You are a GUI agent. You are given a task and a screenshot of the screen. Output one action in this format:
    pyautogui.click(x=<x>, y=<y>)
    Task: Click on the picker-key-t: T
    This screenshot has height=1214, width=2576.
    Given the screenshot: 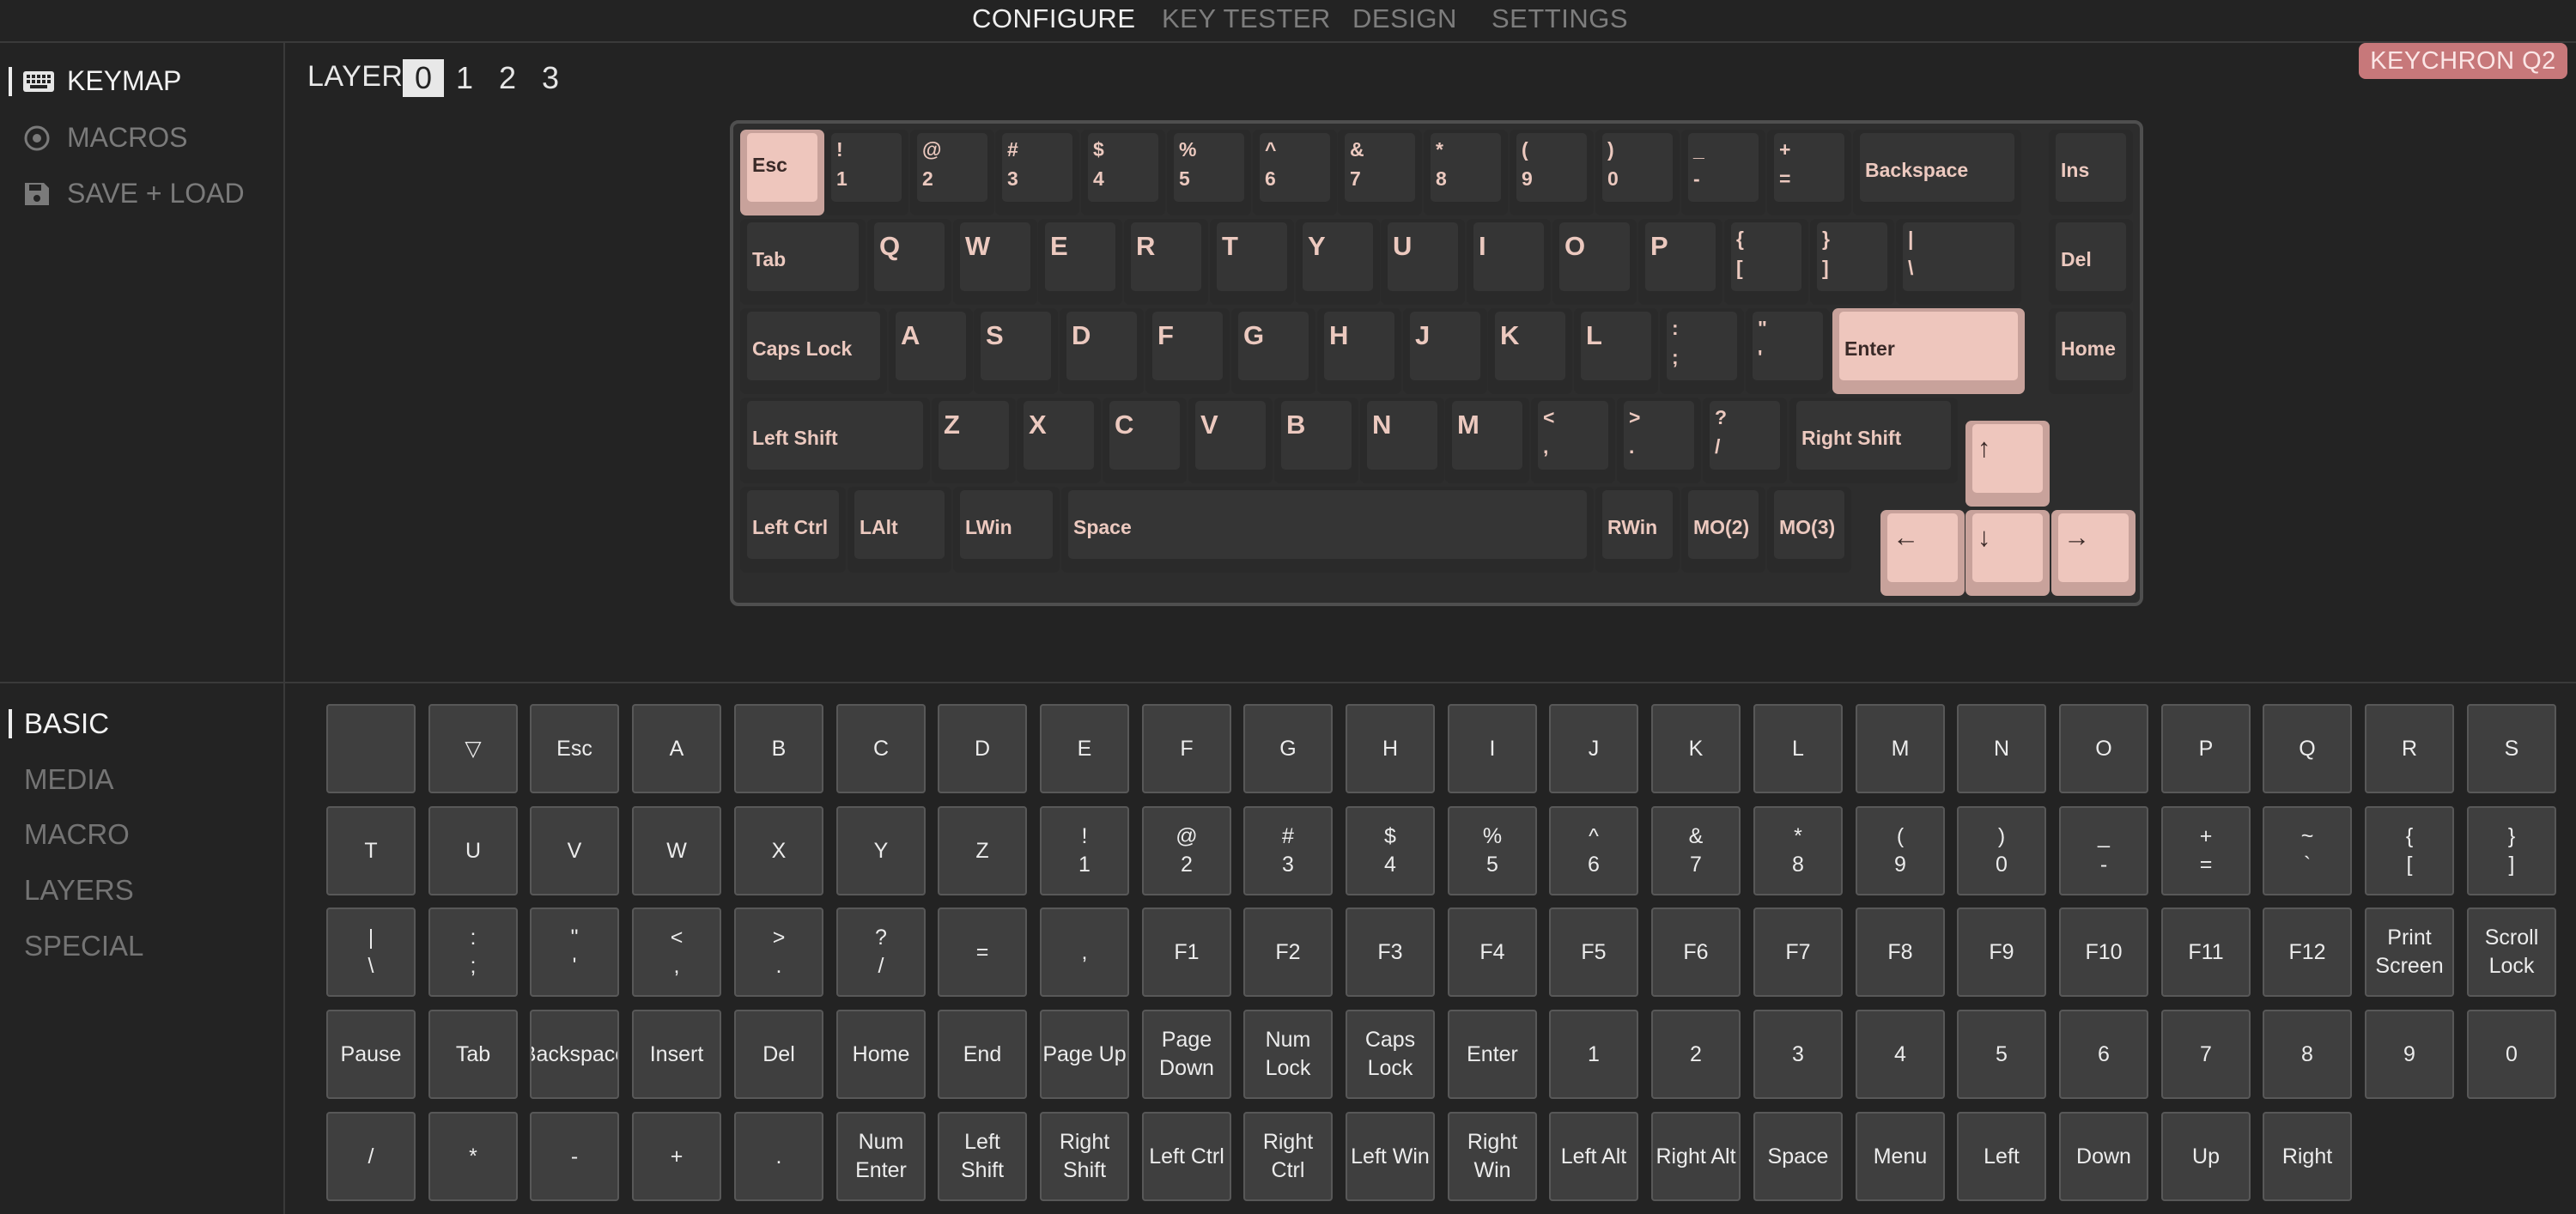 What is the action you would take?
    pyautogui.click(x=371, y=851)
    